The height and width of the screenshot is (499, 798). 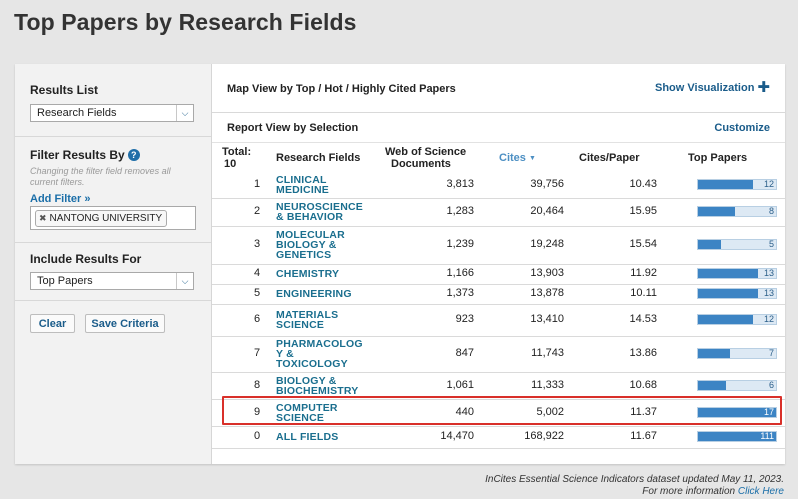 What do you see at coordinates (185, 22) in the screenshot?
I see `page-title: Top Papers by Research Fields` at bounding box center [185, 22].